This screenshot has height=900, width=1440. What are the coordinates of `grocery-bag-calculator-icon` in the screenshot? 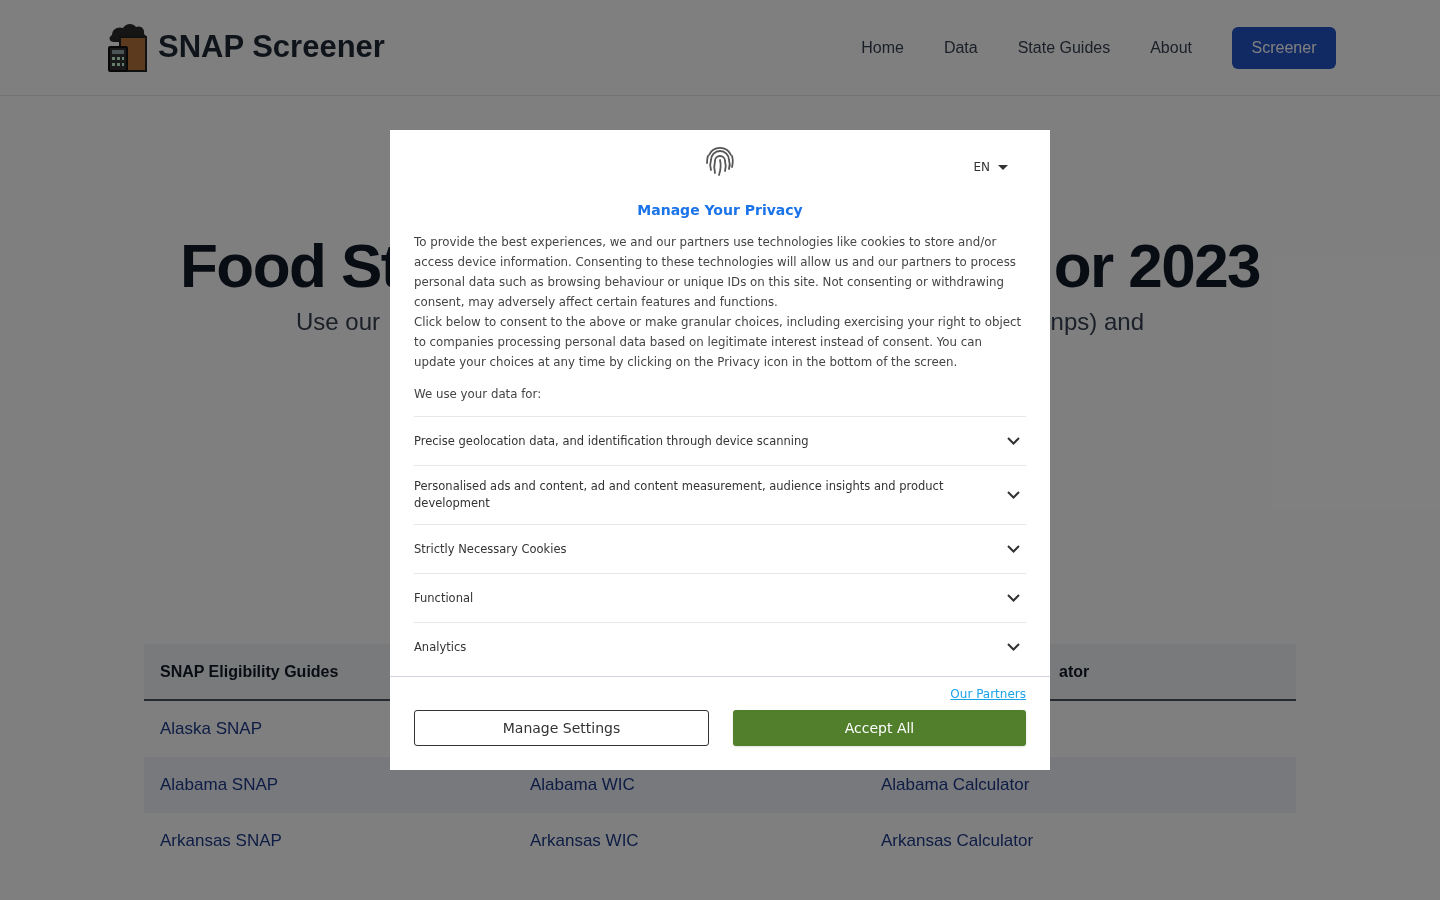 It's located at (128, 47).